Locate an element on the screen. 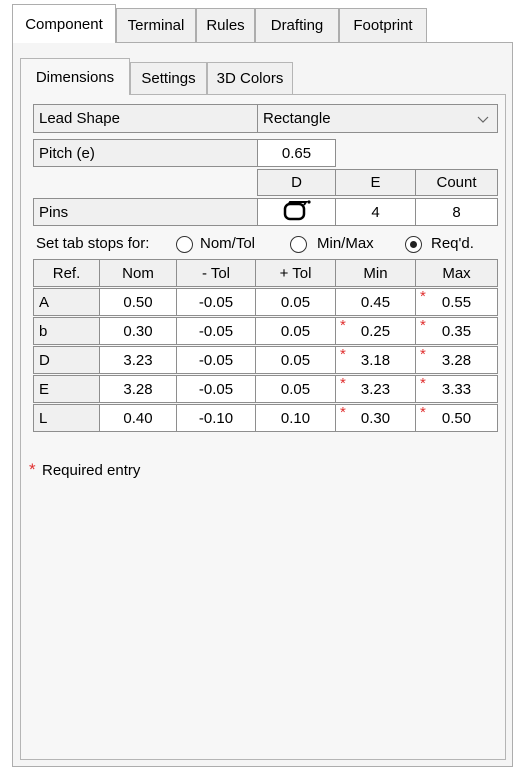 This screenshot has width=517, height=770. tab-label: Terminal is located at coordinates (156, 25).